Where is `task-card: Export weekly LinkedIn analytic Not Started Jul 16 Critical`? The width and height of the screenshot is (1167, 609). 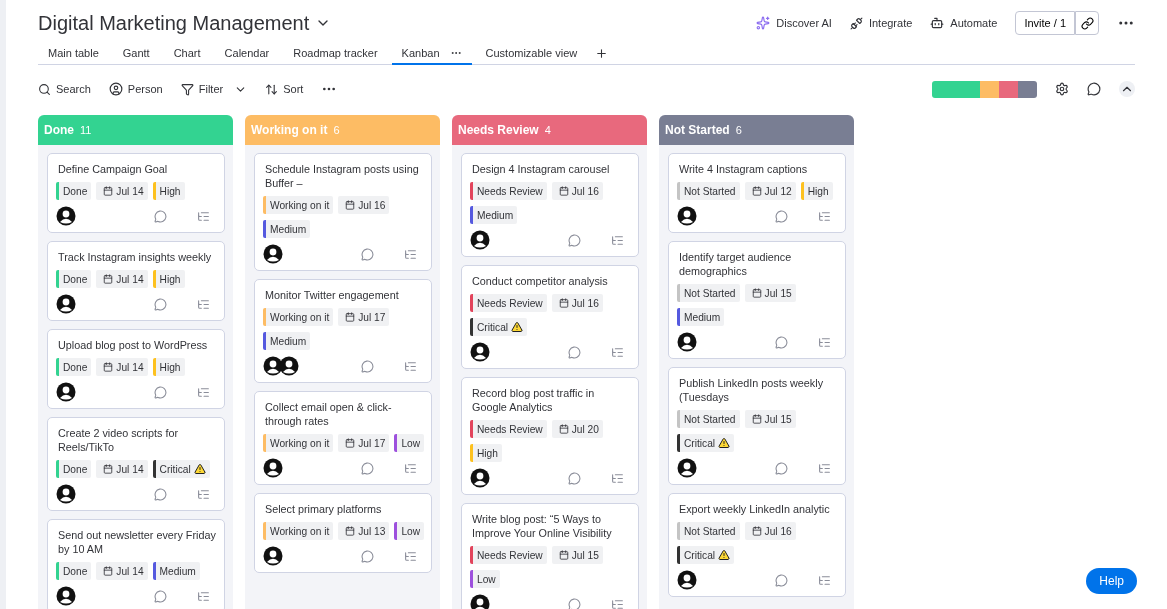 task-card: Export weekly LinkedIn analytic Not Started Jul 16 Critical is located at coordinates (757, 545).